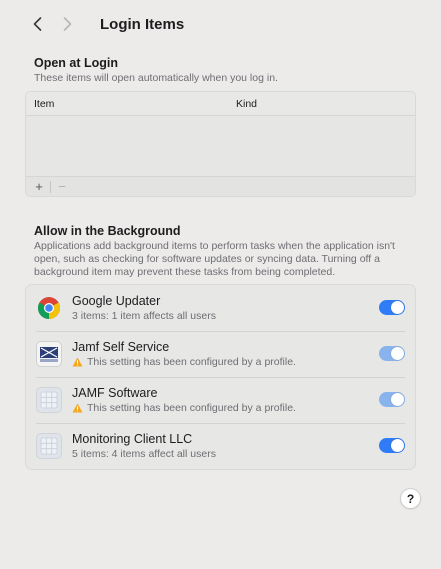  I want to click on column-header-kind: Kind, so click(325, 104).